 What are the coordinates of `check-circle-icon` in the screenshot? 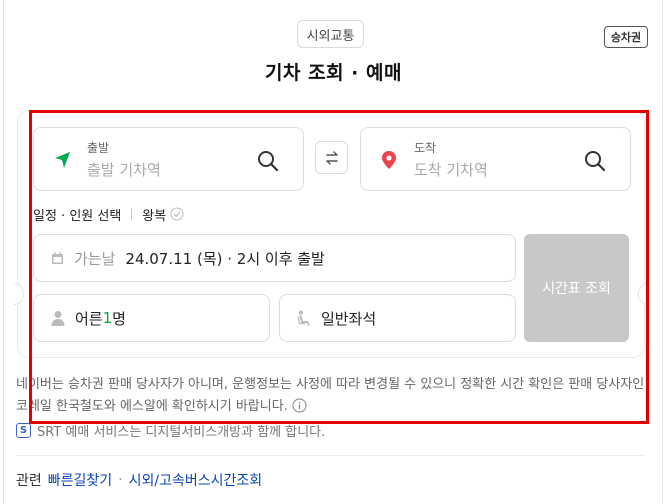 It's located at (177, 214).